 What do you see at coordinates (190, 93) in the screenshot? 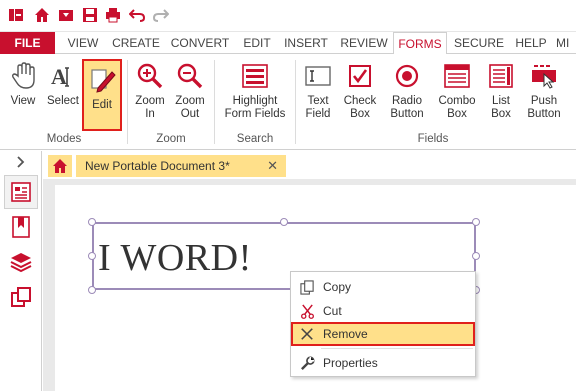
I see `zoom-out-button: Zoom Out` at bounding box center [190, 93].